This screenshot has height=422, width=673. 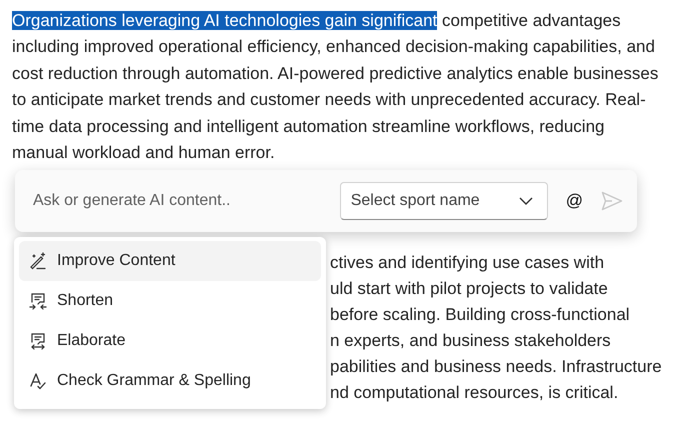 What do you see at coordinates (225, 20) in the screenshot?
I see `selected-text: Organizations leveraging AI technologies gain significant` at bounding box center [225, 20].